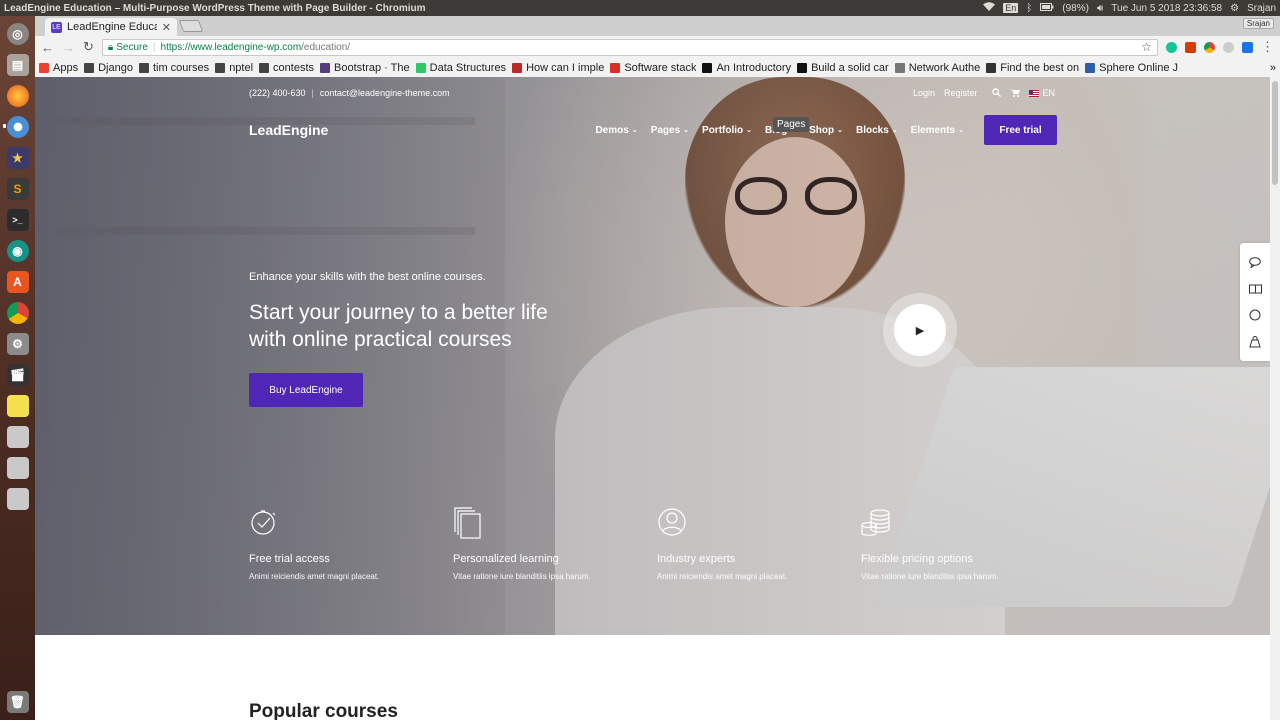  Describe the element at coordinates (460, 68) in the screenshot. I see `bookmark-item: Data Structures` at that location.